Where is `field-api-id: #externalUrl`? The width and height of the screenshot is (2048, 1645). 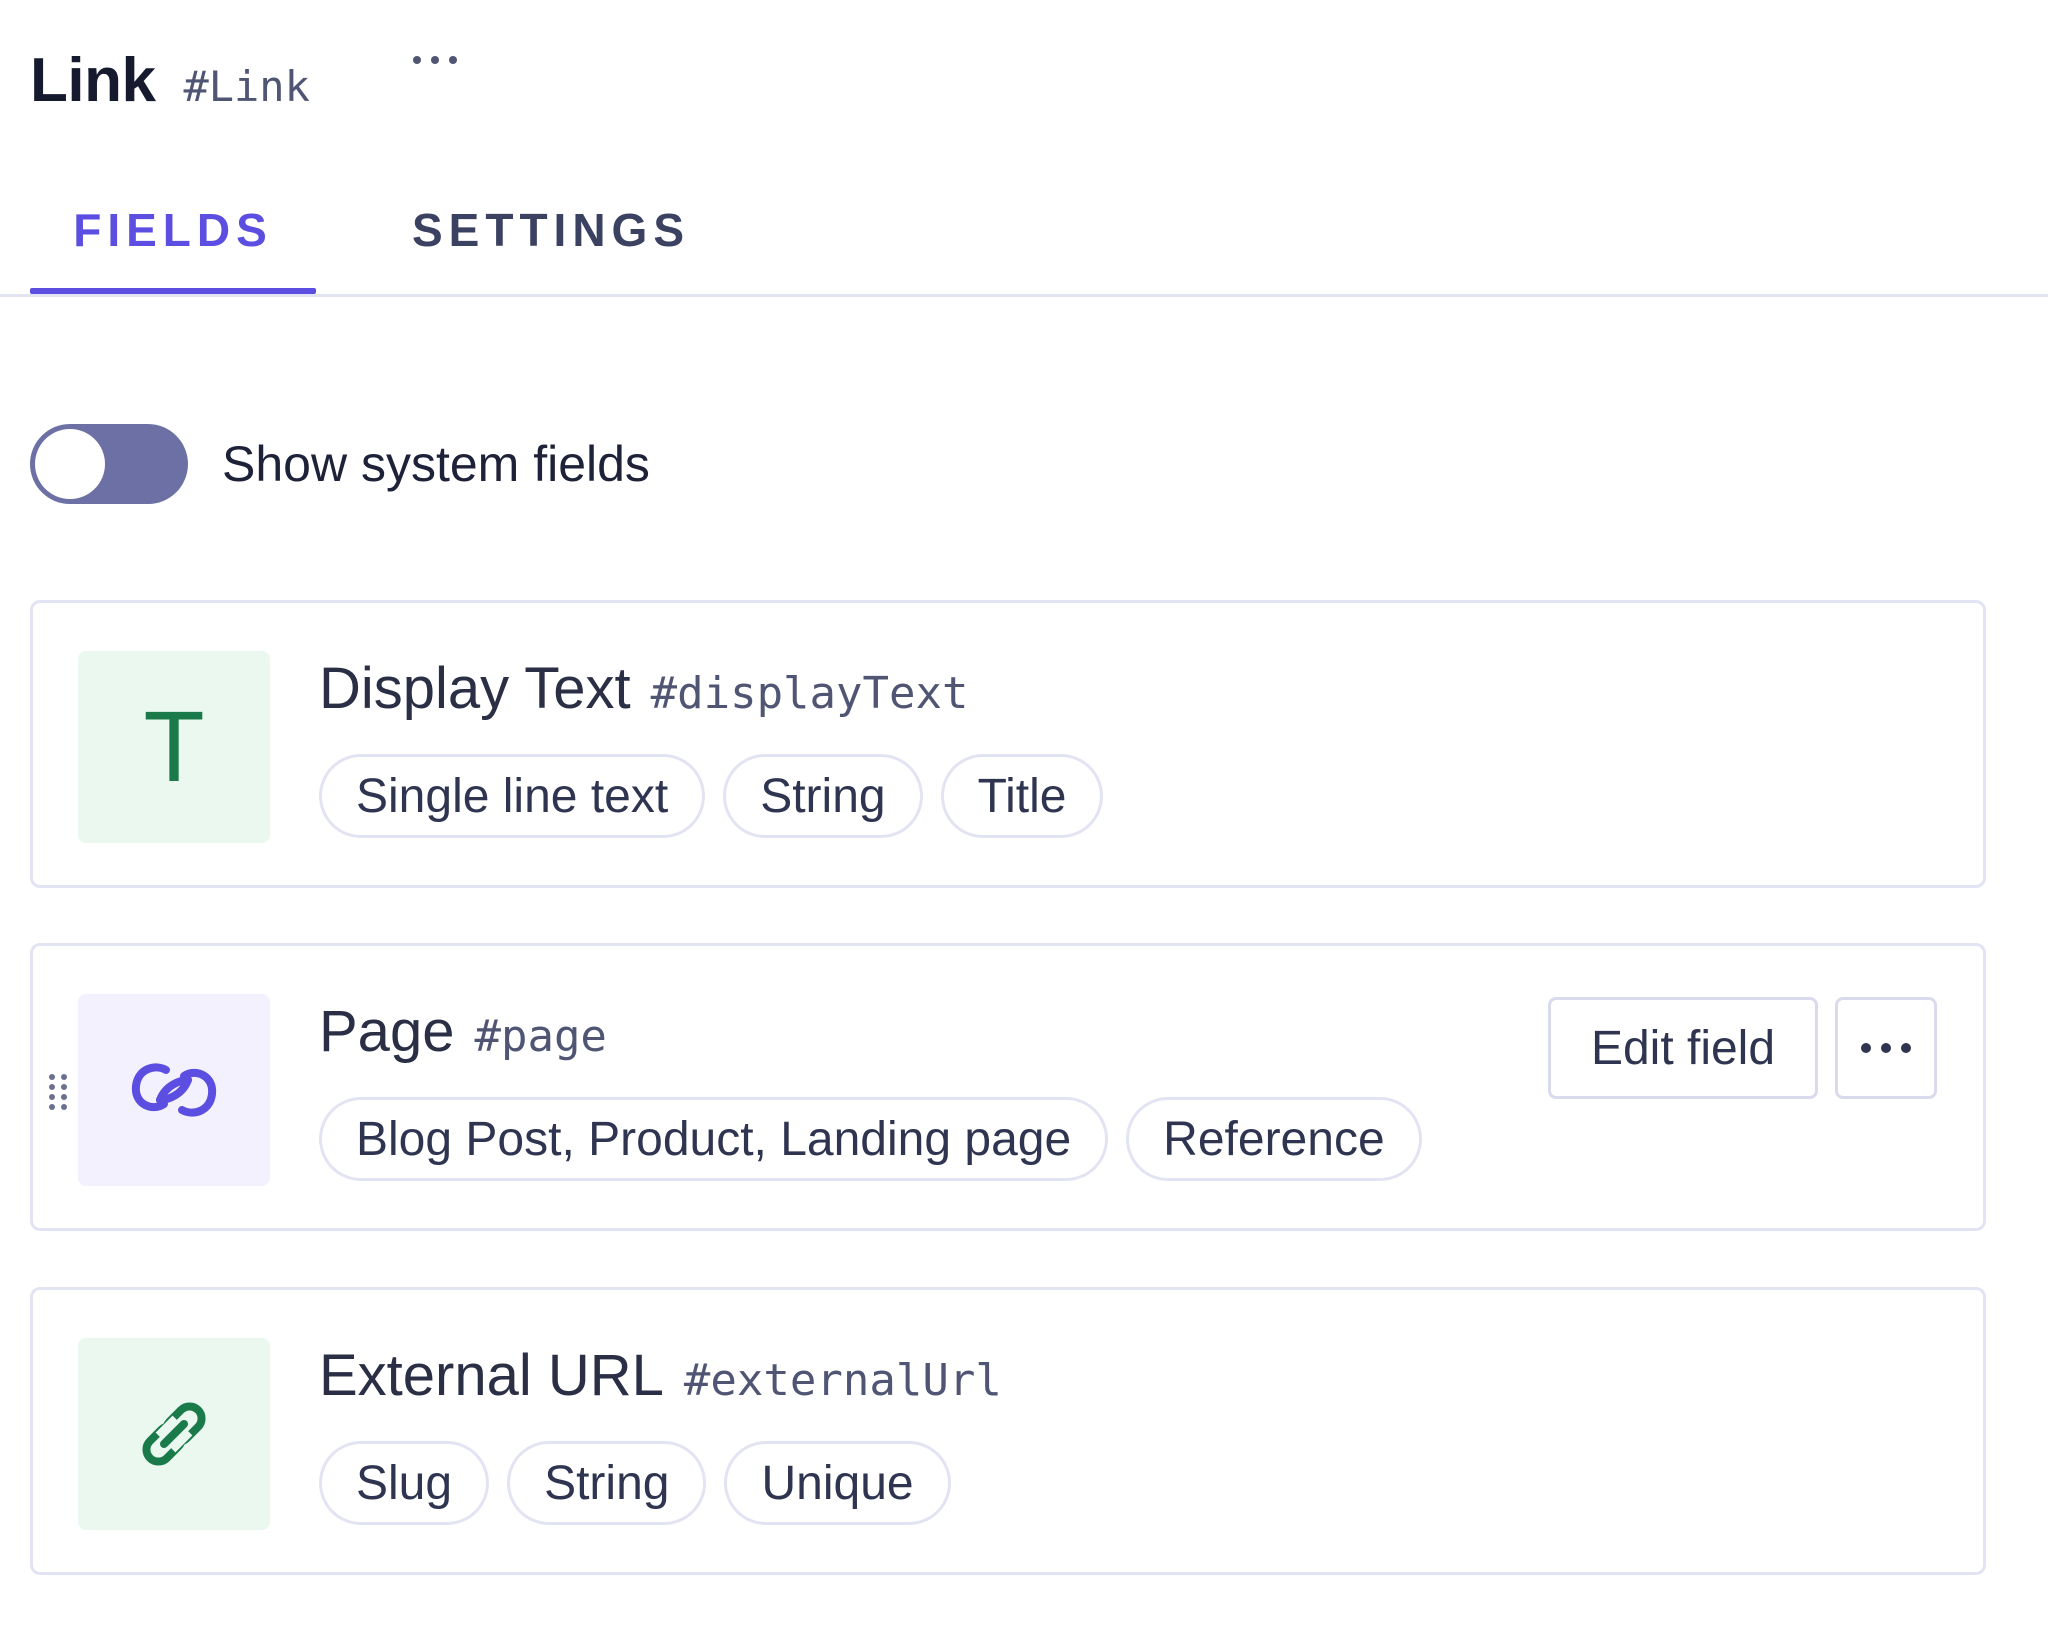 field-api-id: #externalUrl is located at coordinates (842, 1380).